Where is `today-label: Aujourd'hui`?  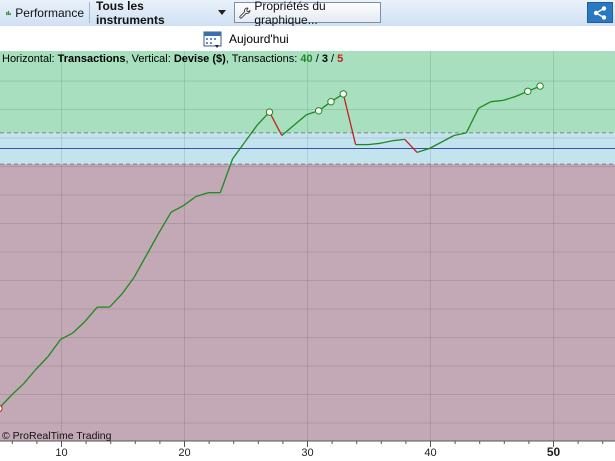
today-label: Aujourd'hui is located at coordinates (259, 39).